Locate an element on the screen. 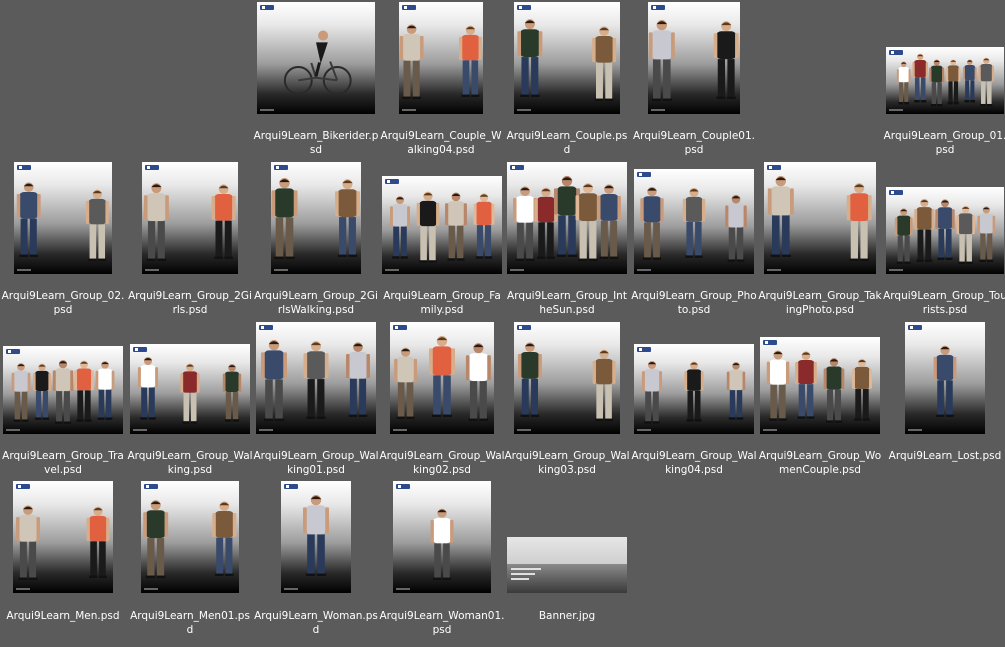  file-name-label: Arqui9Learn_Group_Walking01.psd is located at coordinates (316, 463).